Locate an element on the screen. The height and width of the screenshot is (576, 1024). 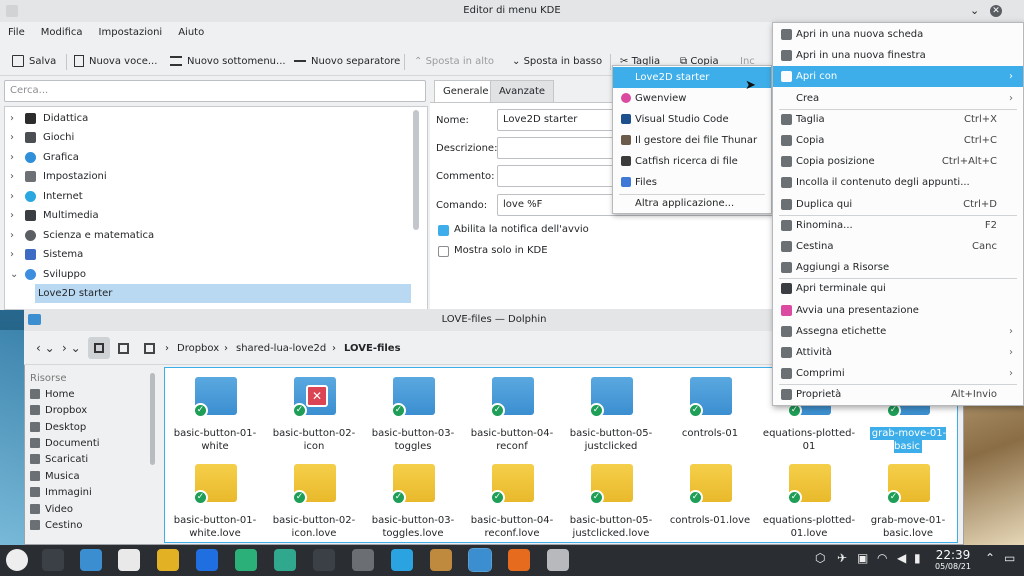
open-with-thunar: Il gestore dei file Thunar is located at coordinates (692, 140).